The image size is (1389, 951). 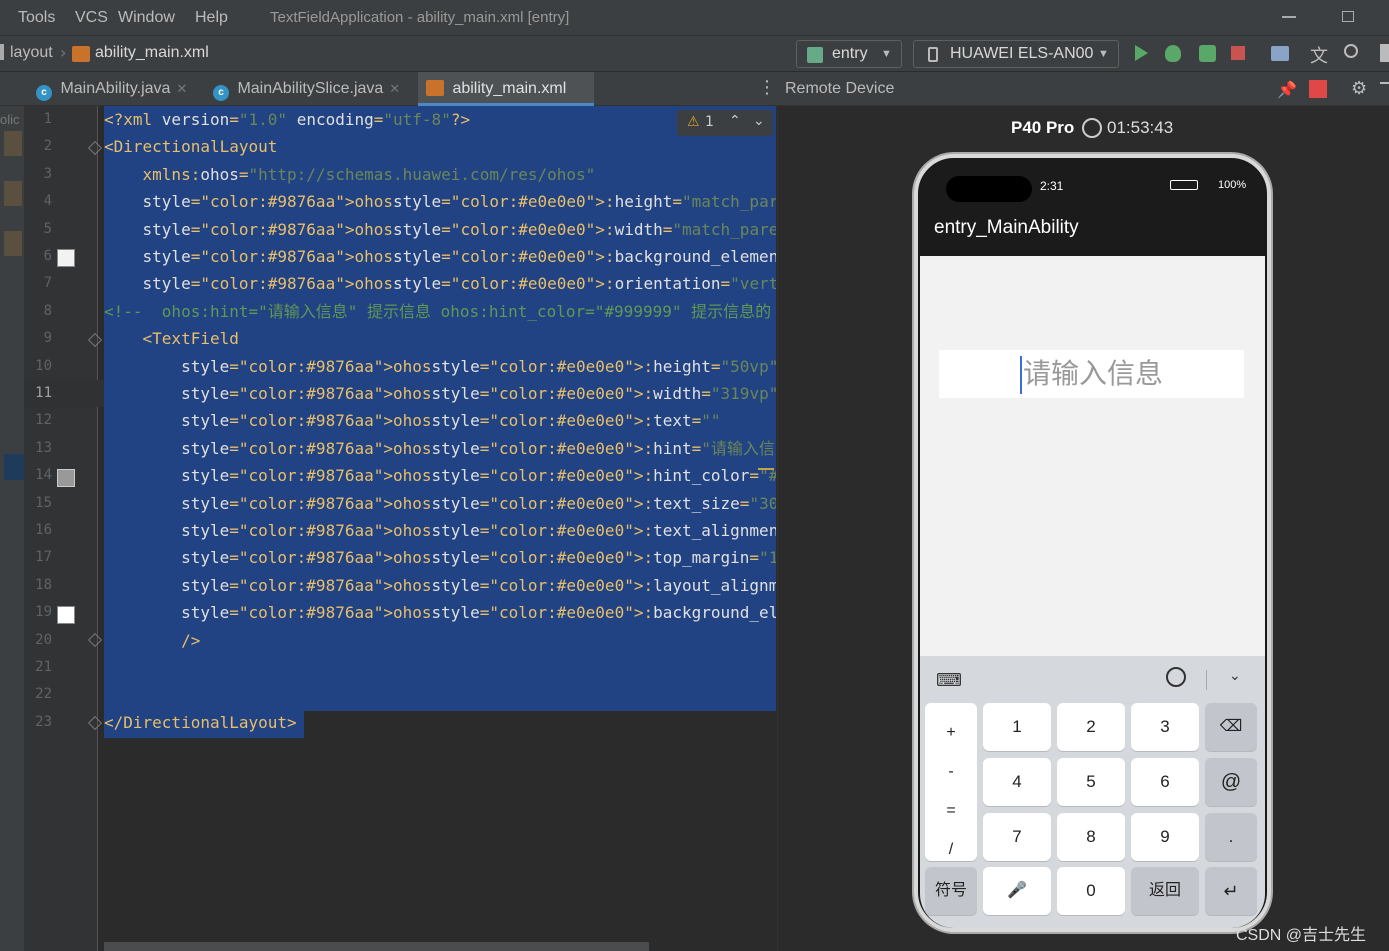 I want to click on debug-icon, so click(x=1173, y=53).